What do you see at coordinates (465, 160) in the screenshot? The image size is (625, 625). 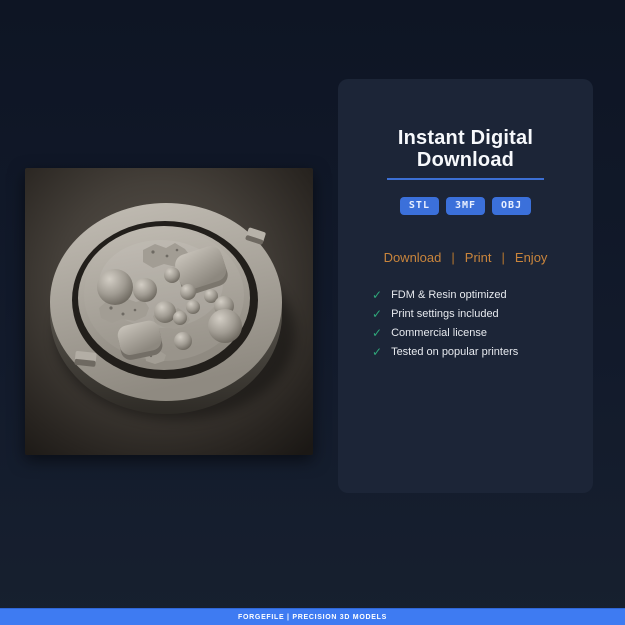 I see `page-title-line2: Download` at bounding box center [465, 160].